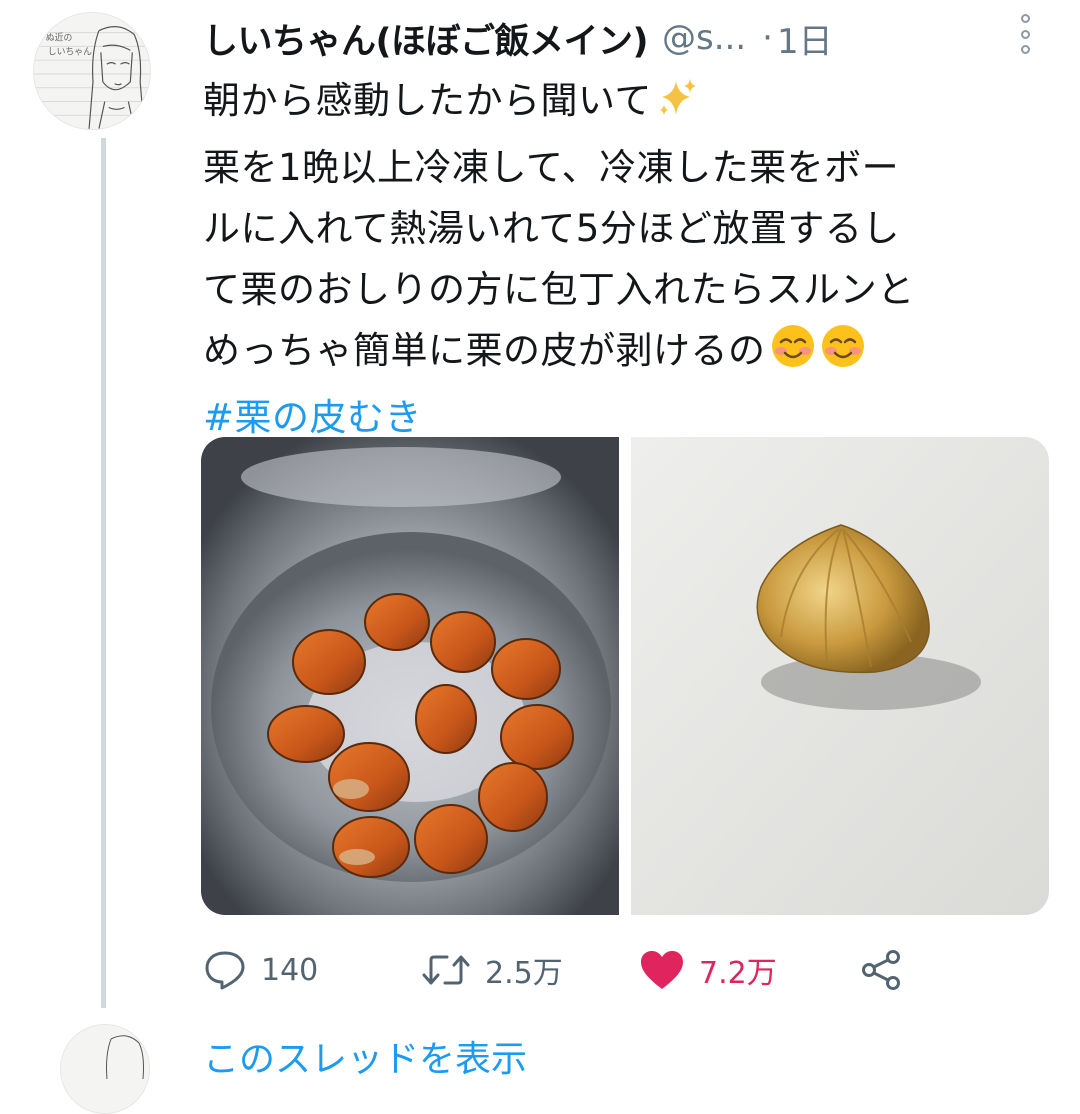  What do you see at coordinates (312, 417) in the screenshot?
I see `hashtag-link: #栗の皮むき` at bounding box center [312, 417].